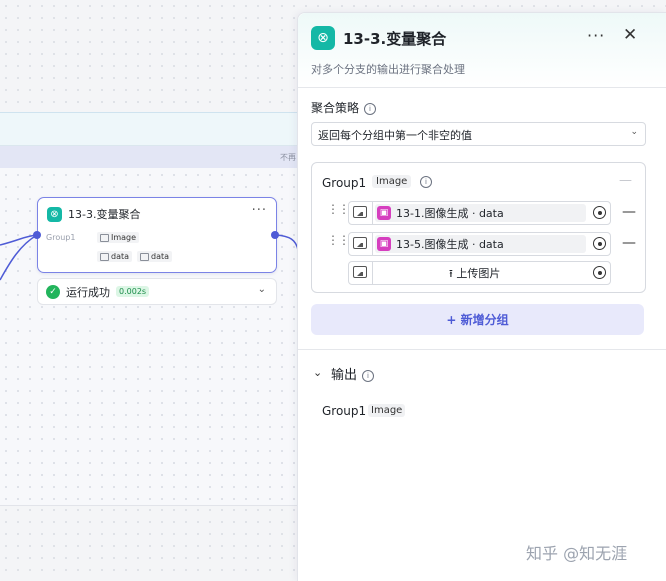 The width and height of the screenshot is (666, 581). I want to click on group-type-badge: Image, so click(392, 181).